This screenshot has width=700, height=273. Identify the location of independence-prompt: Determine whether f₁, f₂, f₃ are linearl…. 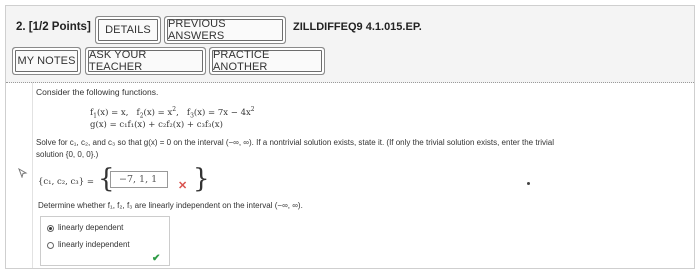
(170, 205).